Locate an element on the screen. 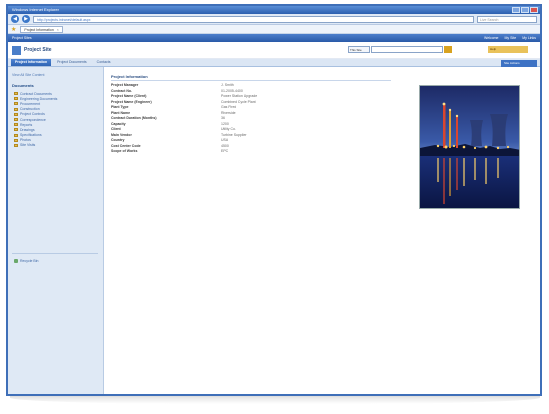 The width and height of the screenshot is (549, 414). favorites-star-icon: ★ is located at coordinates (13, 29).